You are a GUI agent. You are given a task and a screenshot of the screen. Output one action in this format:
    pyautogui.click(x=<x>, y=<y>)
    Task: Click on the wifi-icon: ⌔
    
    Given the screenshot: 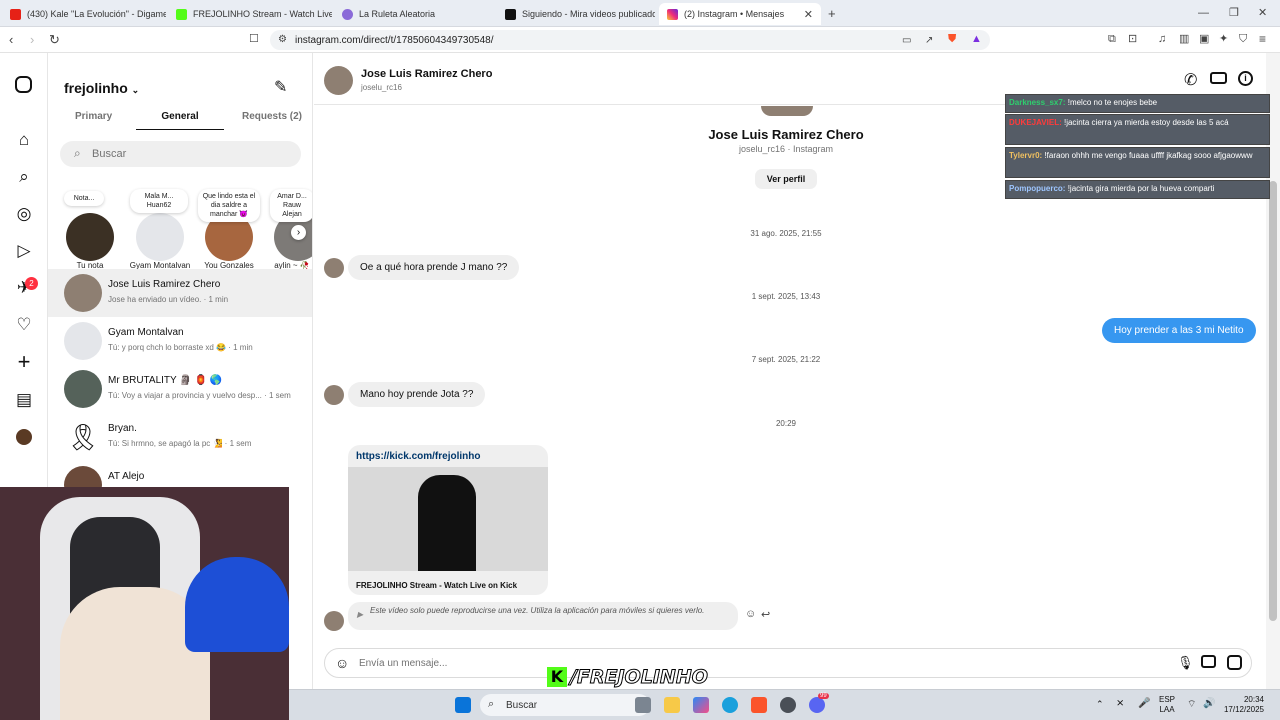 What is the action you would take?
    pyautogui.click(x=1191, y=704)
    